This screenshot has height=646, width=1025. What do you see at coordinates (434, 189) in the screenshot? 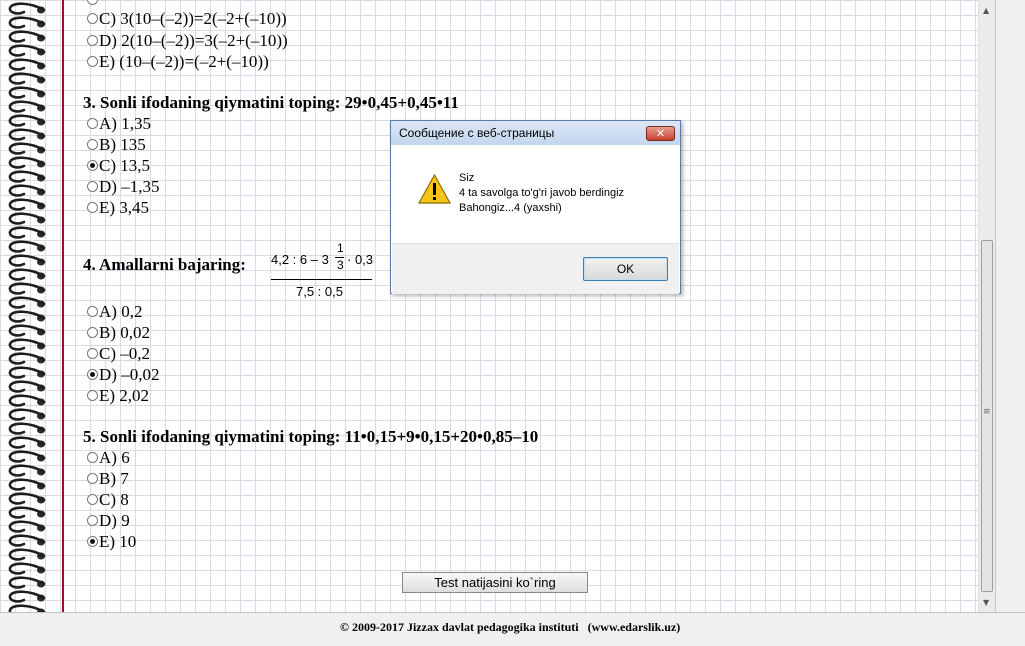
I see `warning-icon` at bounding box center [434, 189].